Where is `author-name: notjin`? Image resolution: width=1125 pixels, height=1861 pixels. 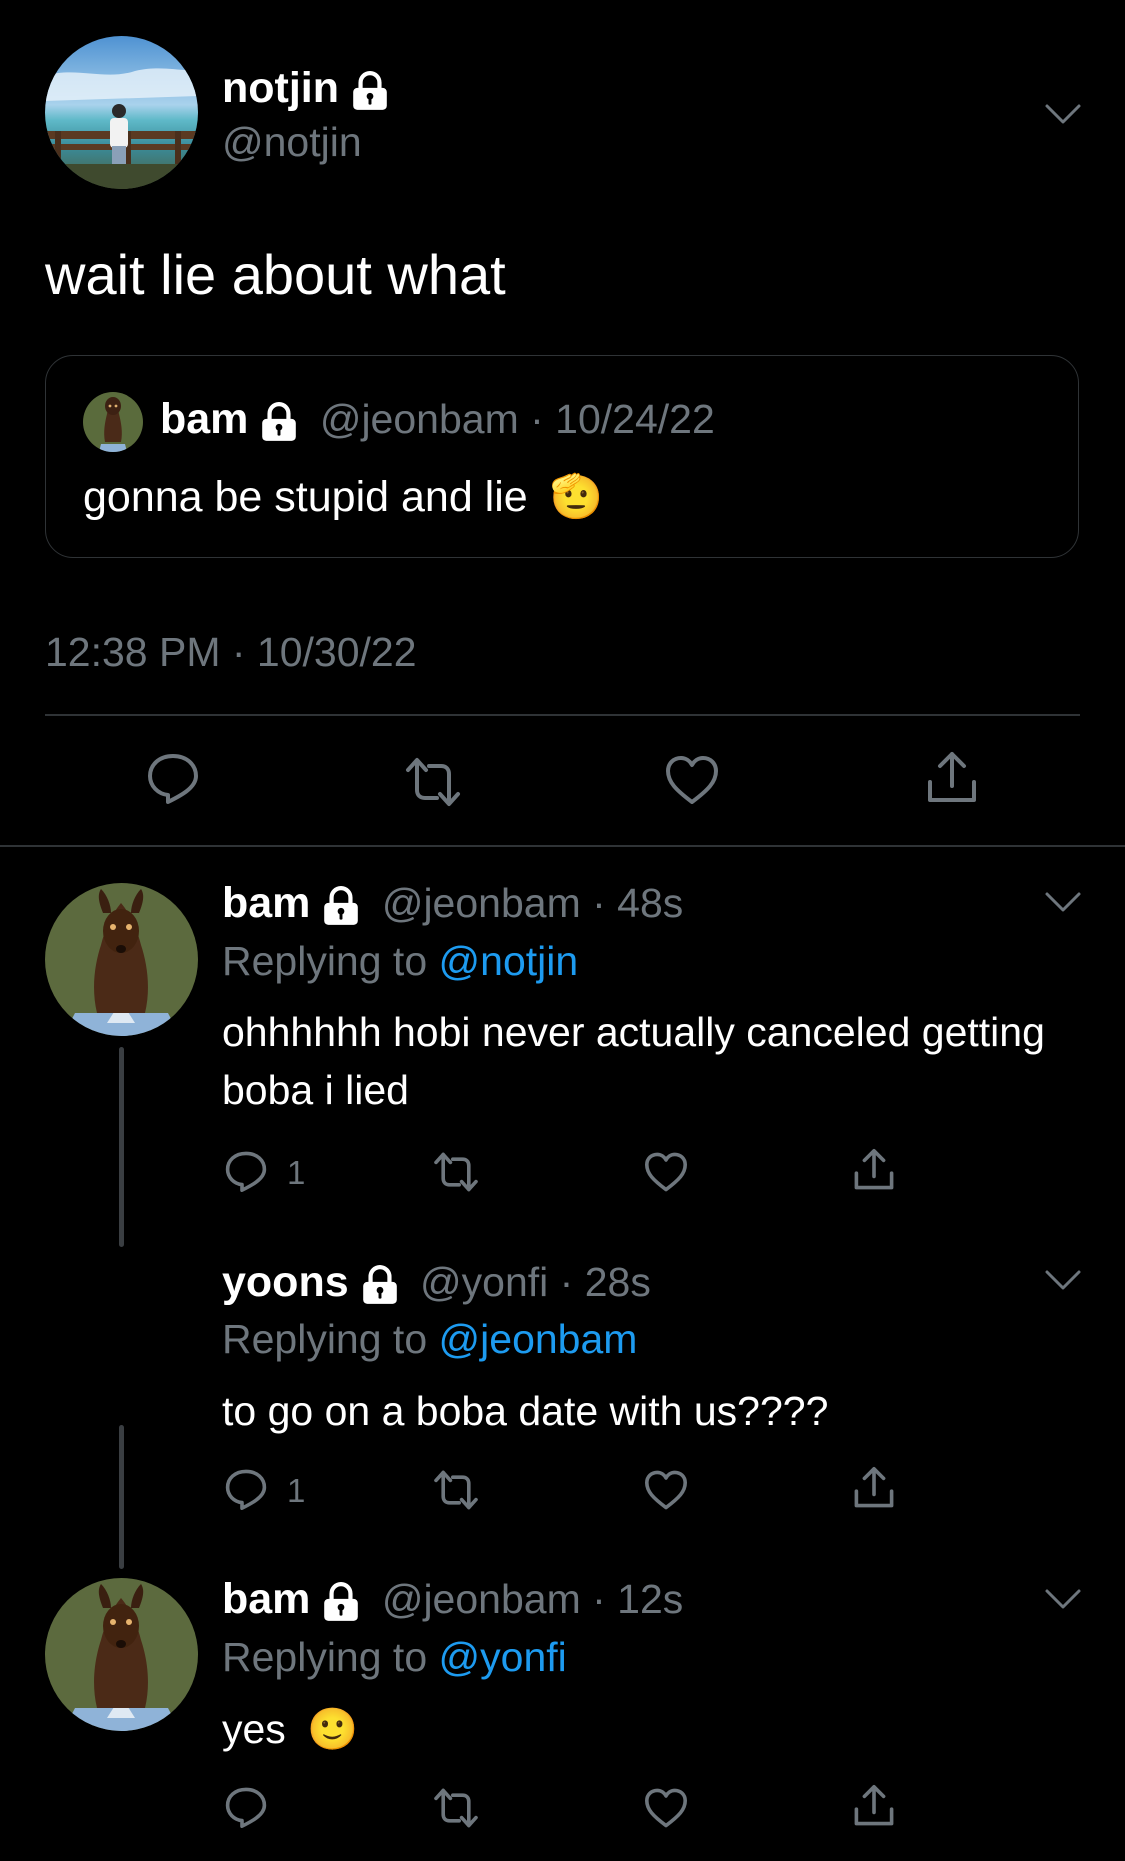 author-name: notjin is located at coordinates (306, 88).